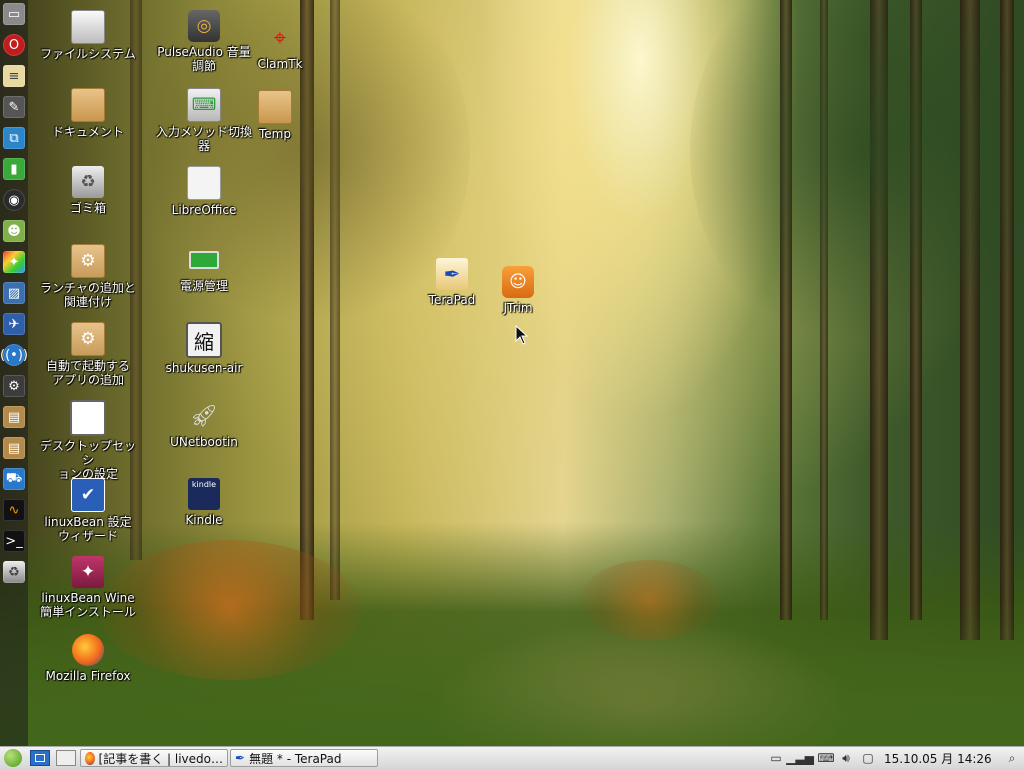 This screenshot has height=769, width=1024. What do you see at coordinates (88, 676) in the screenshot?
I see `icon-label: Mozilla Firefox` at bounding box center [88, 676].